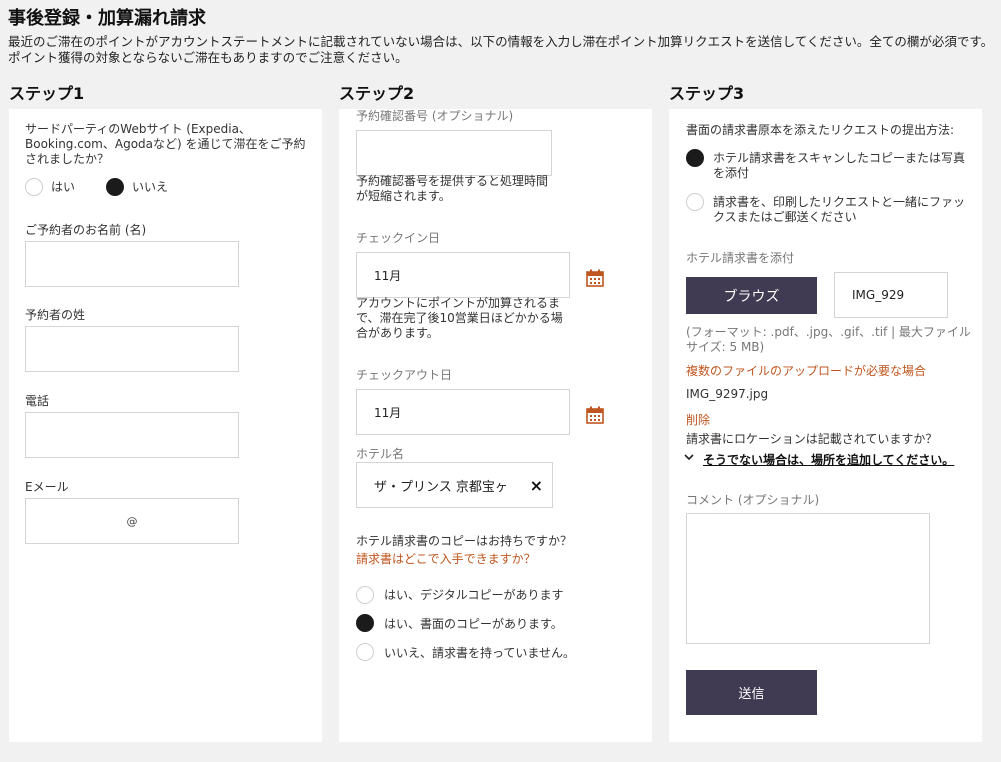 The width and height of the screenshot is (1001, 762). What do you see at coordinates (132, 349) in the screenshot?
I see `last-name-field` at bounding box center [132, 349].